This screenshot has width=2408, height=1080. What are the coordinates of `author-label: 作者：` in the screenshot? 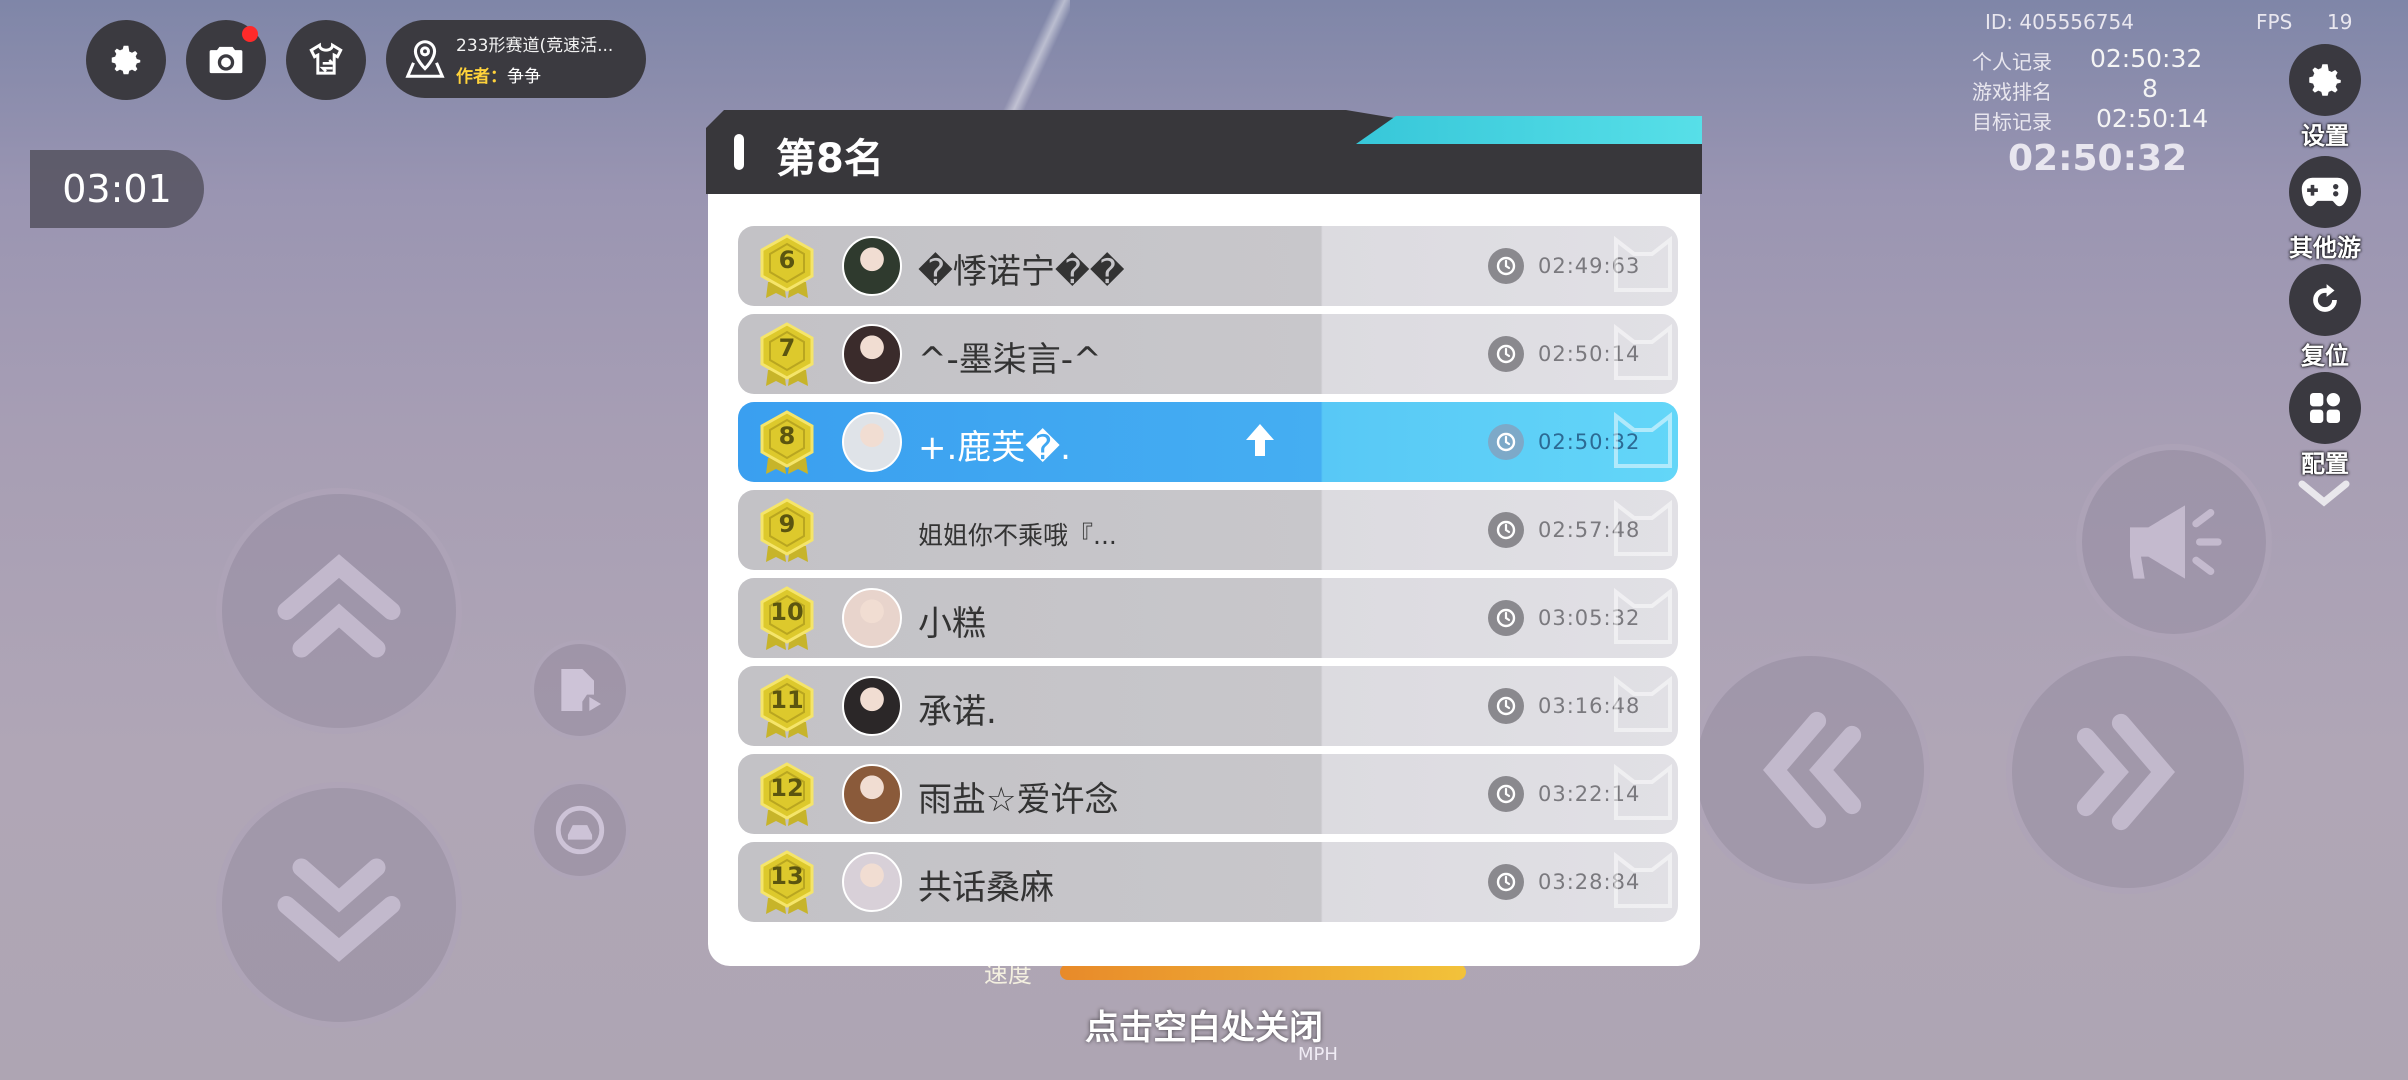 It's located at (481, 77).